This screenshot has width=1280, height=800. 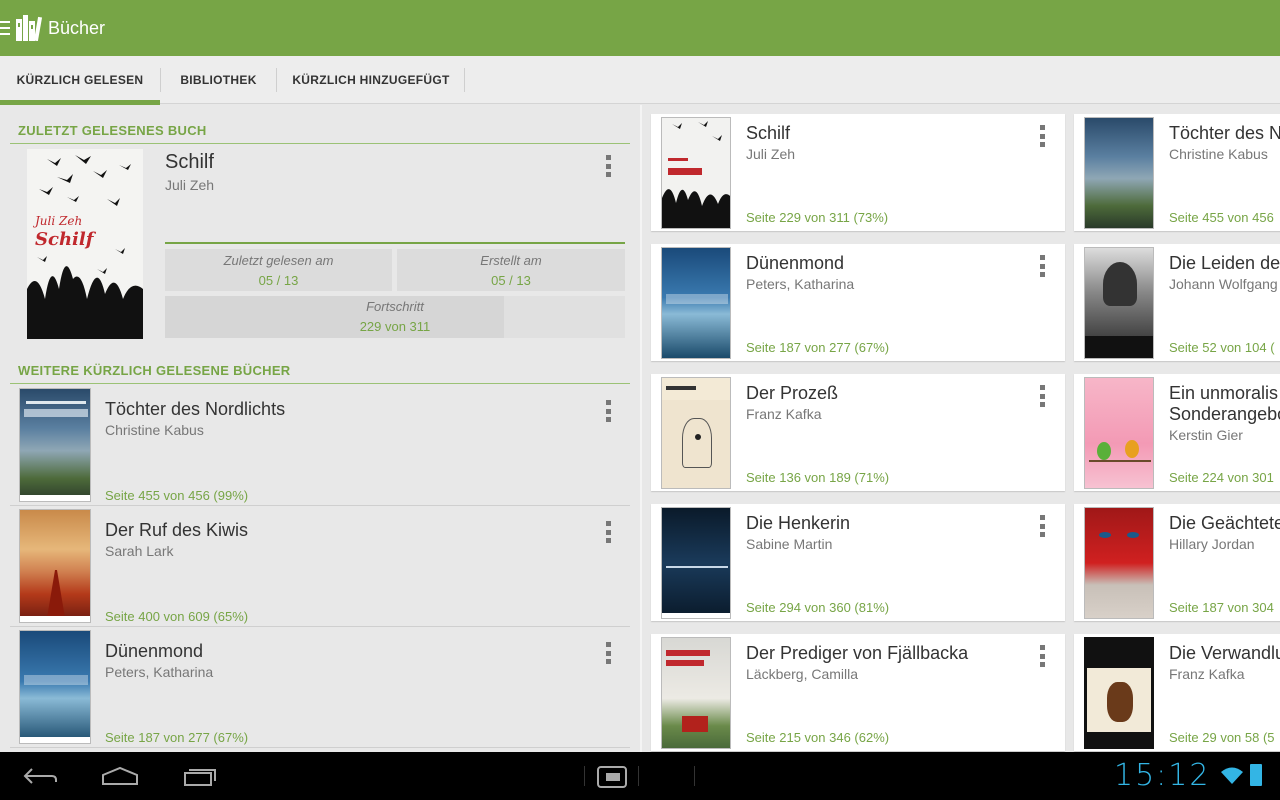 I want to click on section-divider, so click(x=320, y=383).